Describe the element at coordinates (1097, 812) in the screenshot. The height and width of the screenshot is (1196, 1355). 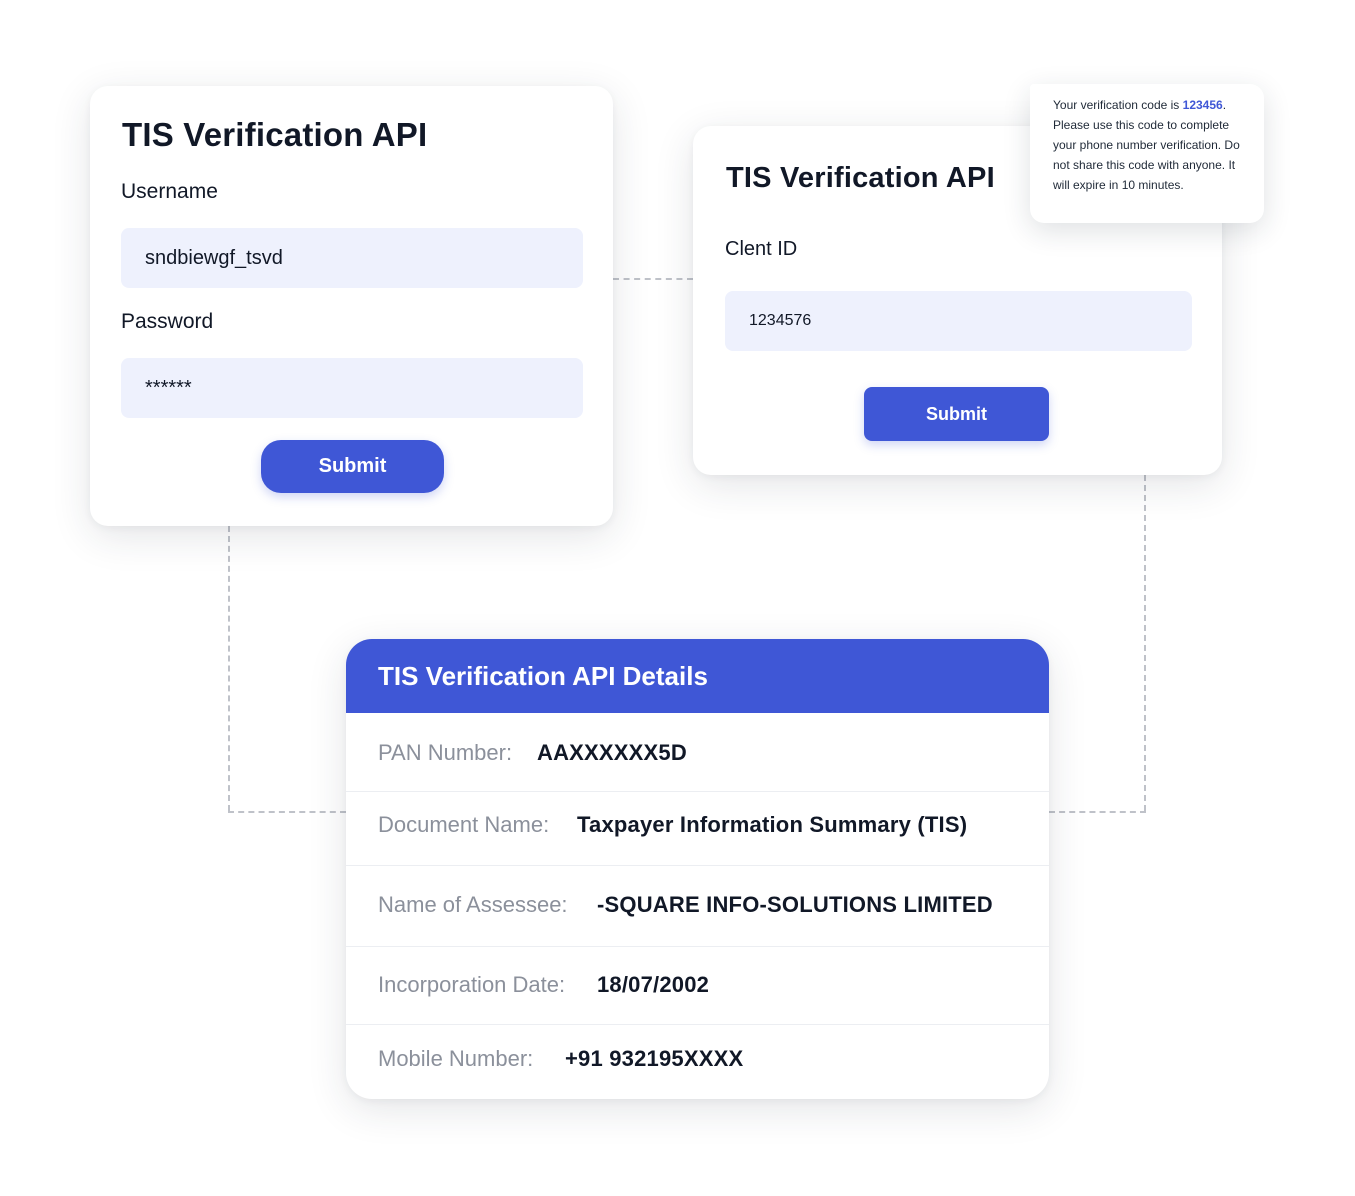
I see `connector-client-to-details` at that location.